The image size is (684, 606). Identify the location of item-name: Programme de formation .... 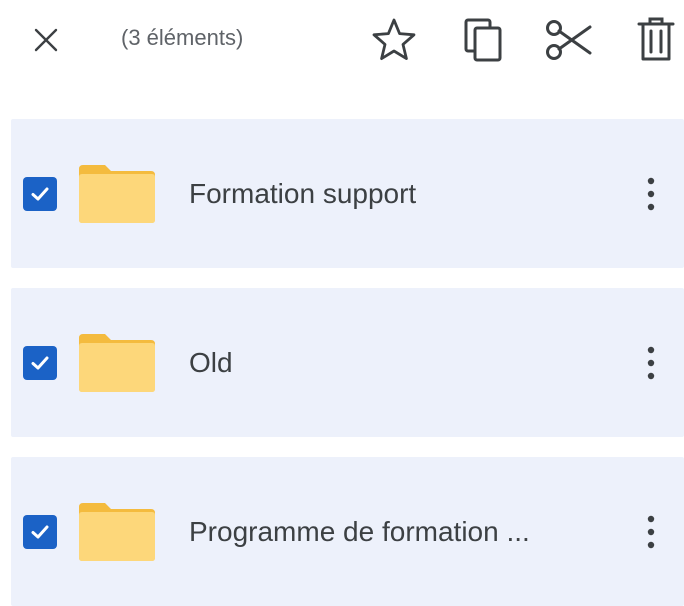
(359, 531).